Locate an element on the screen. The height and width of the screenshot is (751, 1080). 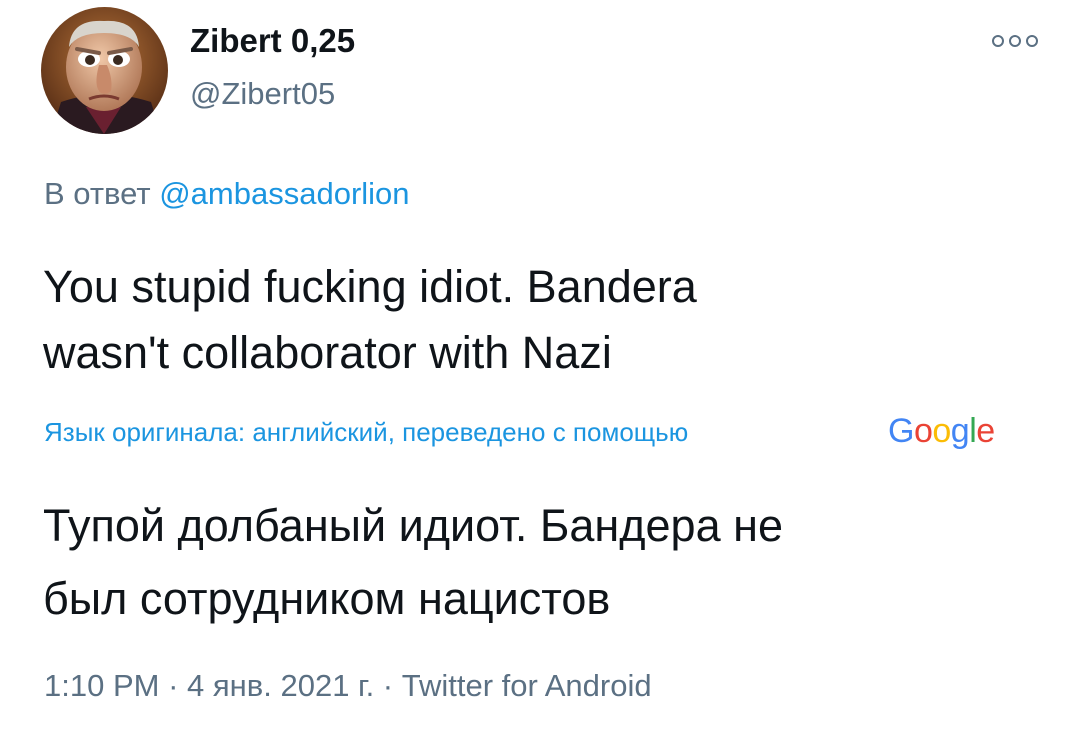
tweet-text-line: You stupid fucking idiot. Bandera is located at coordinates (370, 286).